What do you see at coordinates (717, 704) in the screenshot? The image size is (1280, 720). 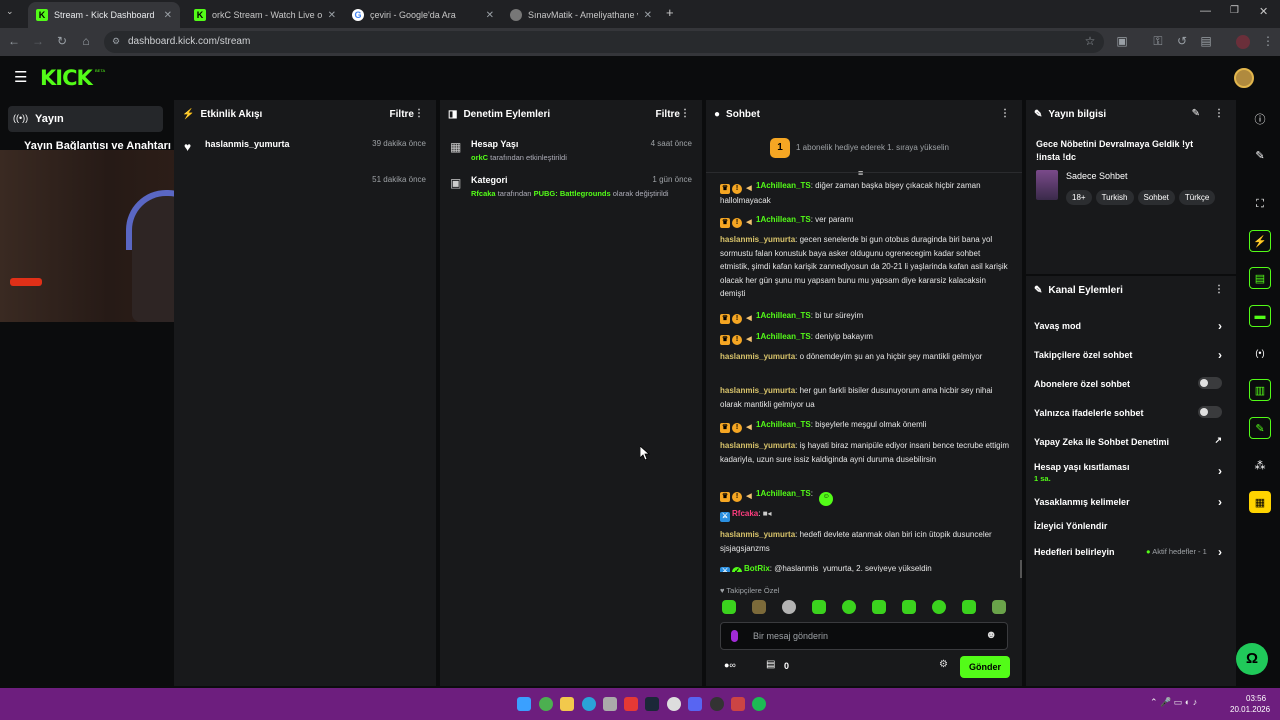 I see `obs-icon` at bounding box center [717, 704].